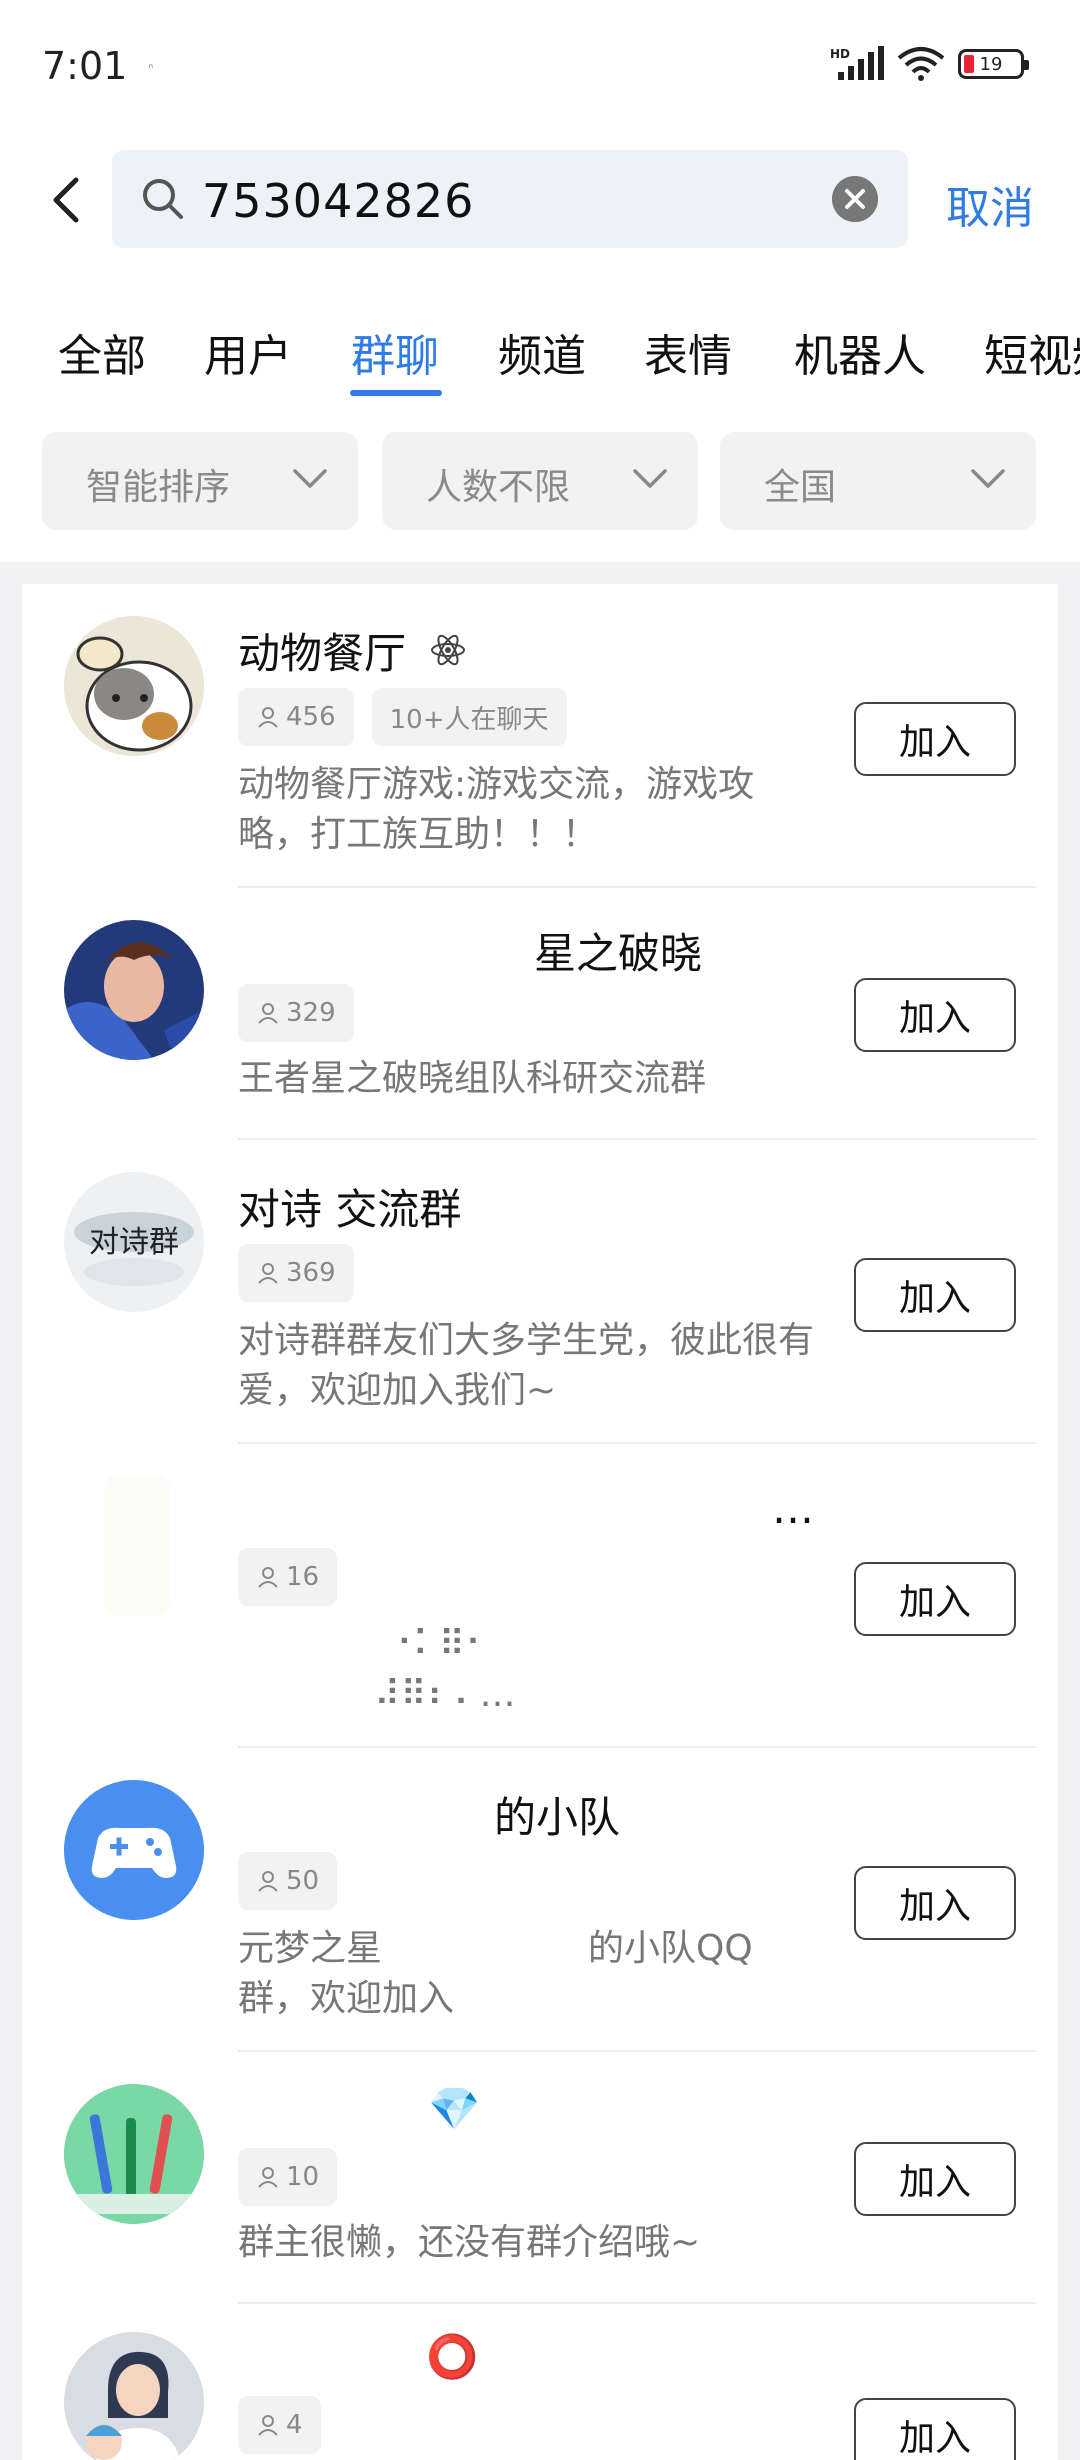  Describe the element at coordinates (840, 54) in the screenshot. I see `network-hd-label: HD` at that location.